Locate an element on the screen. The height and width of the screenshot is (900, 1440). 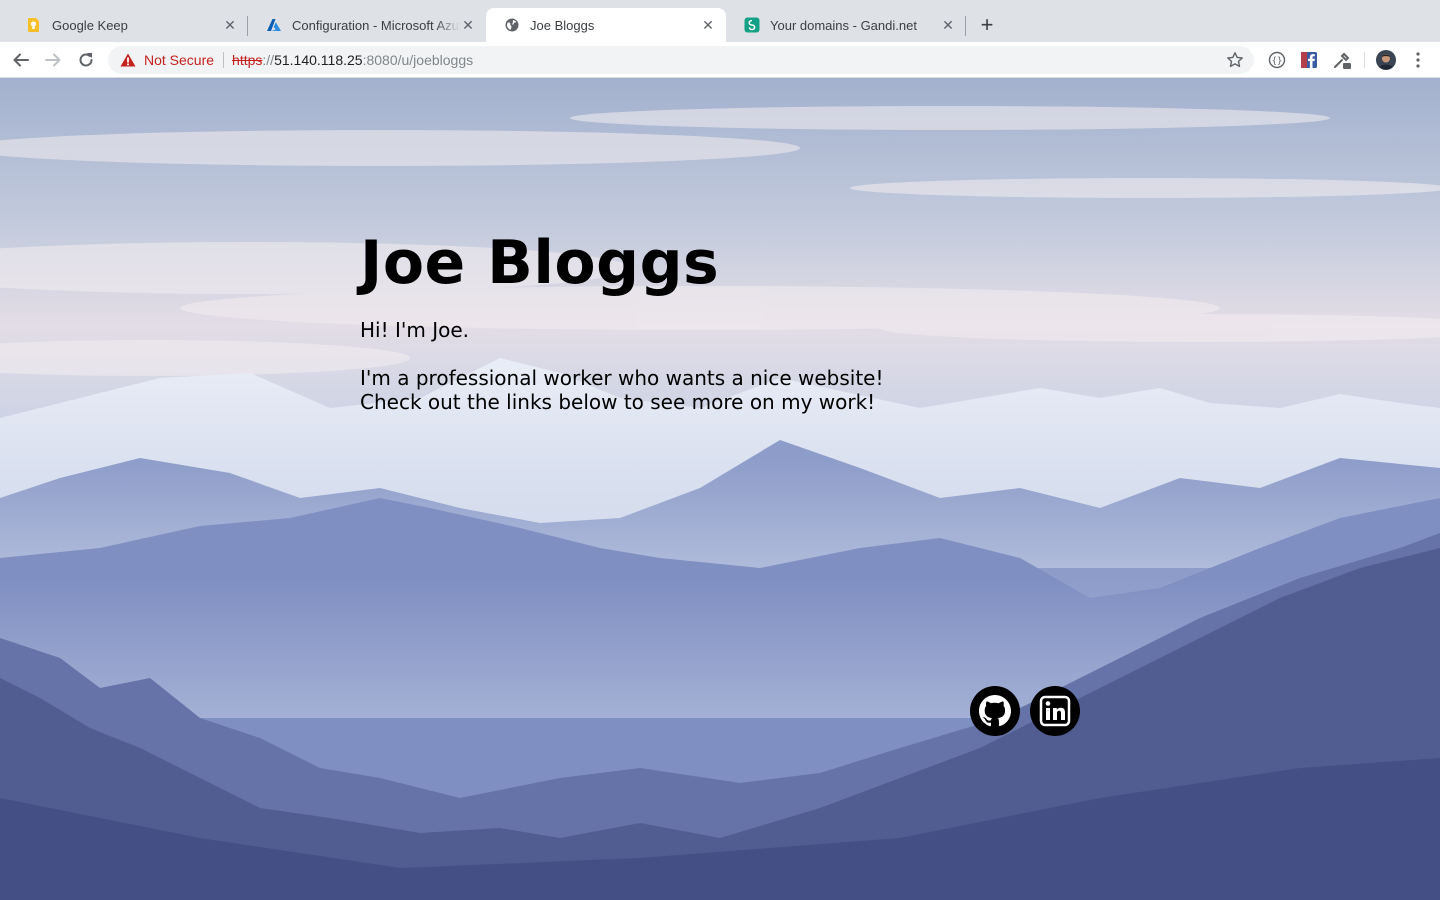
arrow-right-icon is located at coordinates (53, 60).